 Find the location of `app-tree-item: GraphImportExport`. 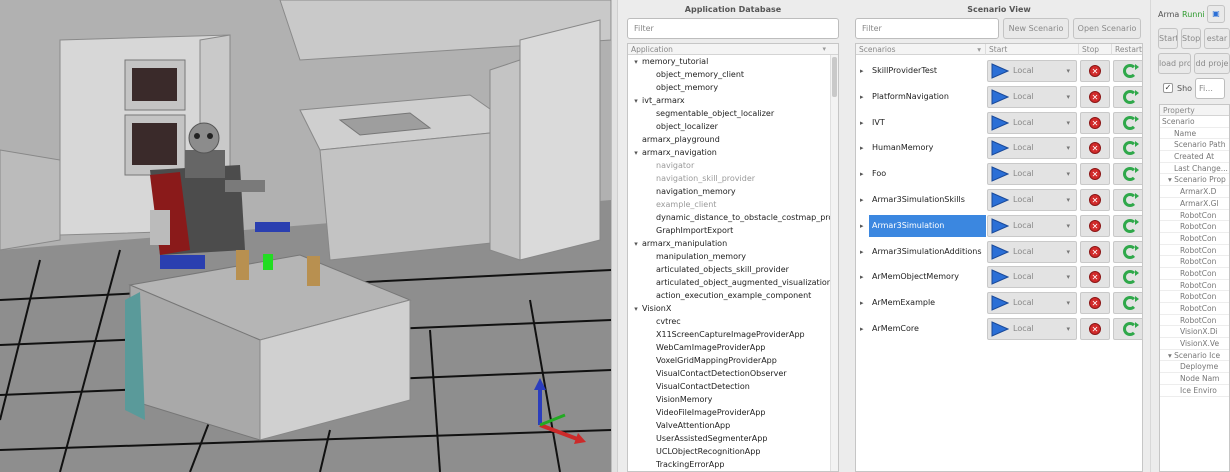

app-tree-item: GraphImportExport is located at coordinates (733, 230).